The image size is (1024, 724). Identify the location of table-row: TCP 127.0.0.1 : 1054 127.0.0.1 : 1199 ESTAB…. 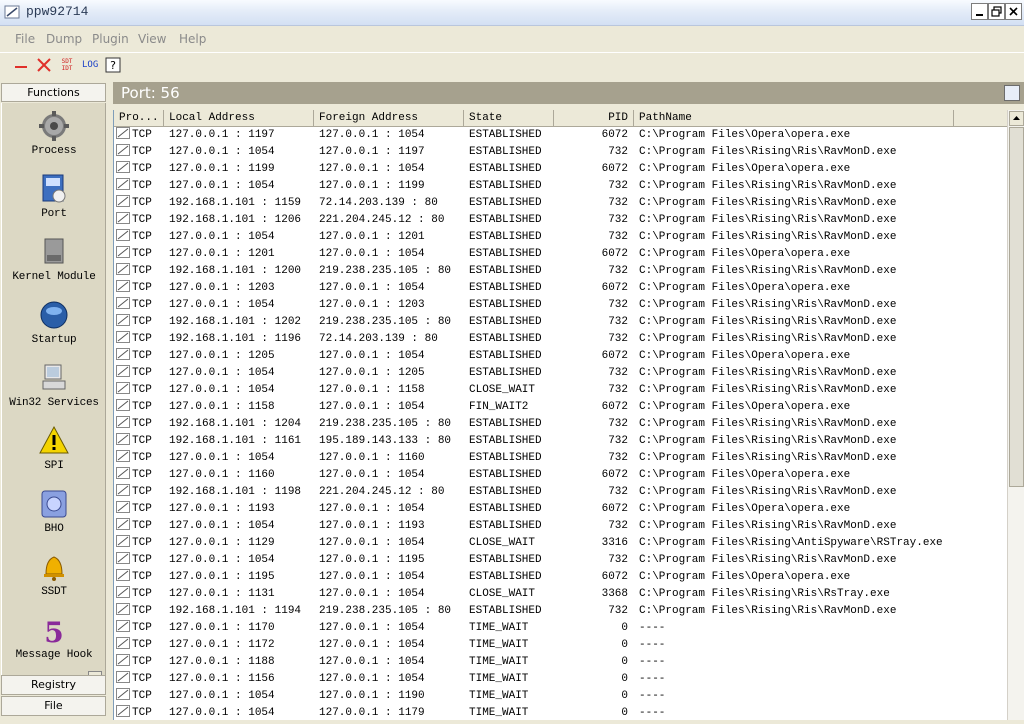
(561, 186).